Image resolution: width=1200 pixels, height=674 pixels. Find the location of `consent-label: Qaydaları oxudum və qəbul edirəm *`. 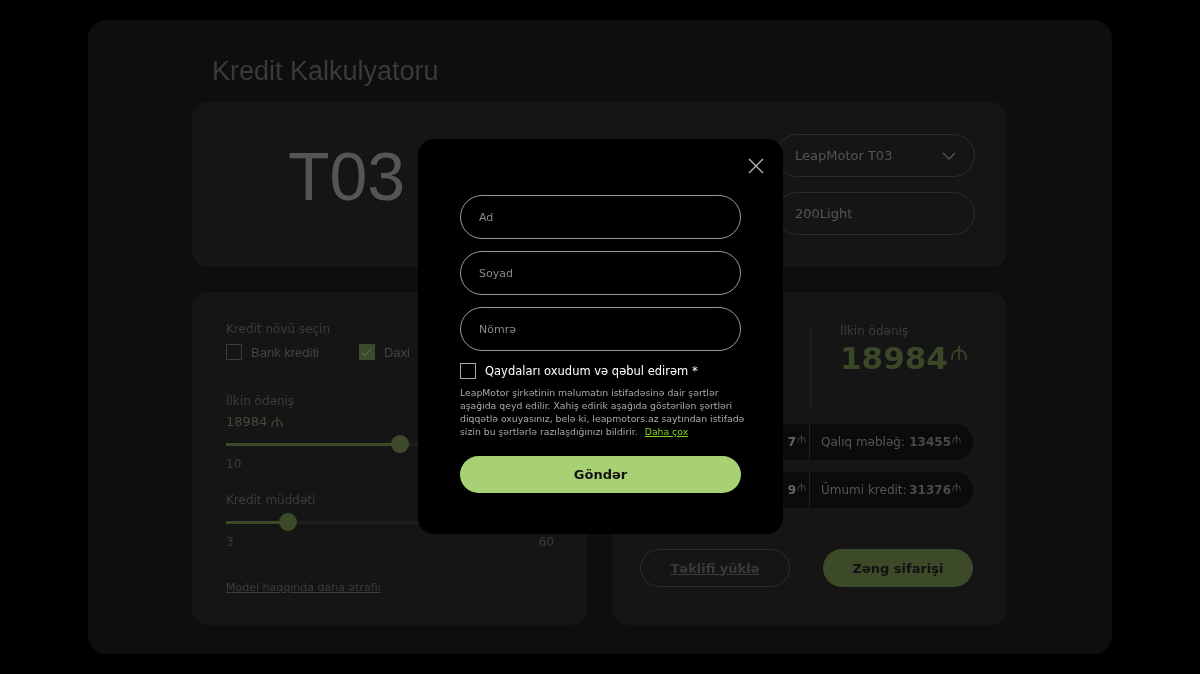

consent-label: Qaydaları oxudum və qəbul edirəm * is located at coordinates (591, 371).